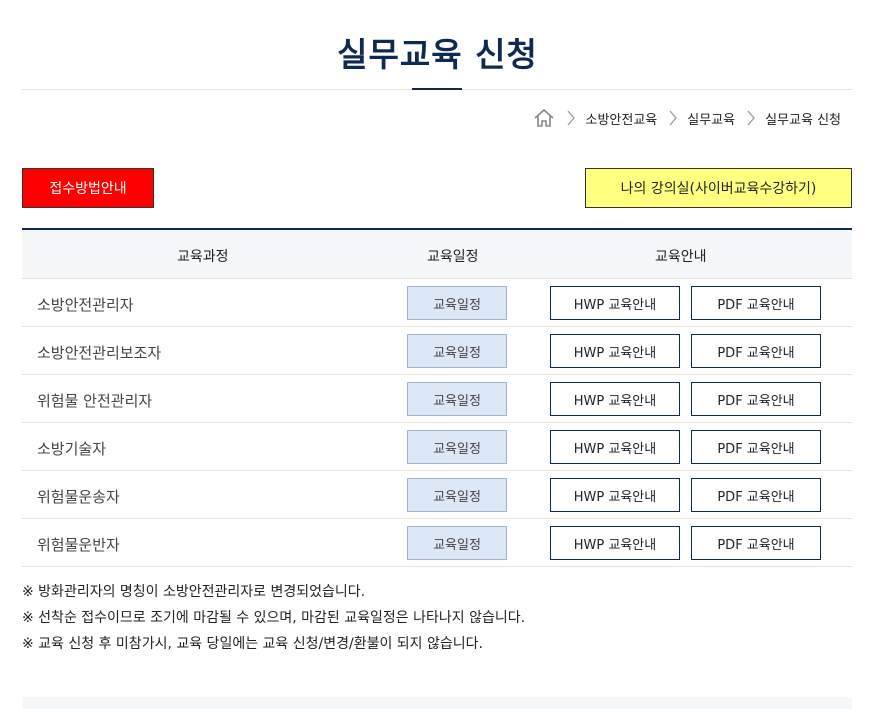 The width and height of the screenshot is (875, 709). I want to click on footer-strip, so click(437, 703).